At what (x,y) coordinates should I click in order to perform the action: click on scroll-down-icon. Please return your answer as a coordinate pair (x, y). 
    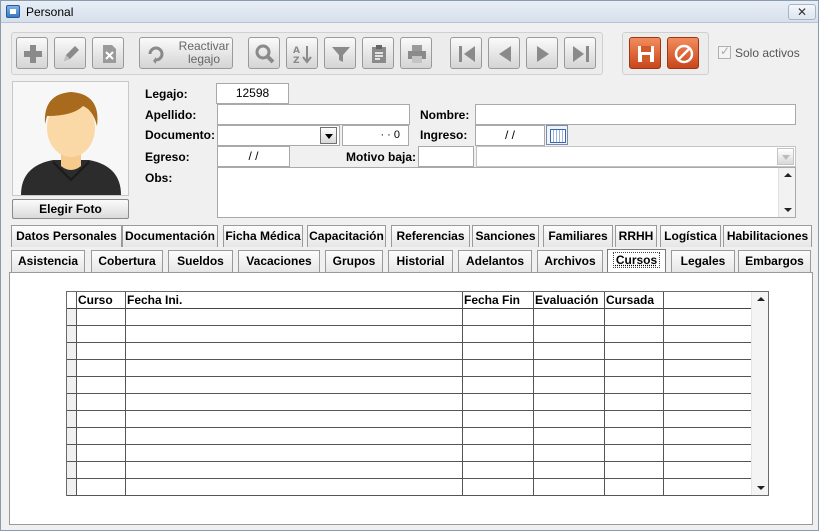
    Looking at the image, I should click on (788, 210).